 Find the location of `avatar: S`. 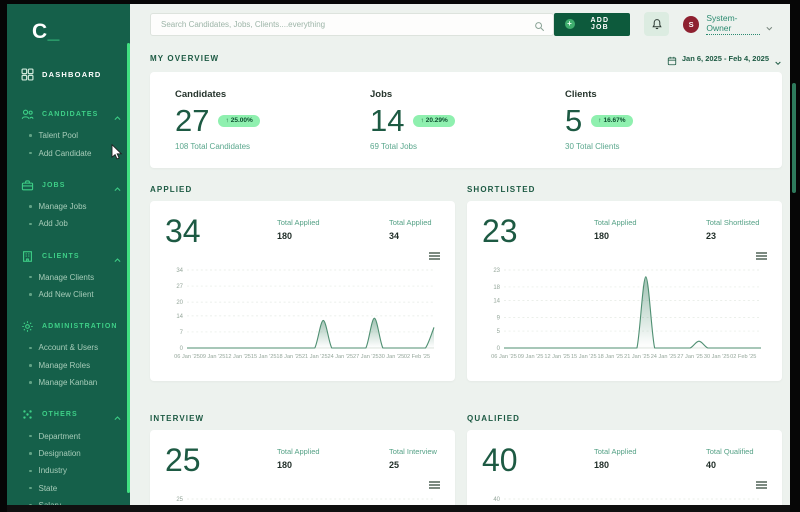

avatar: S is located at coordinates (691, 24).